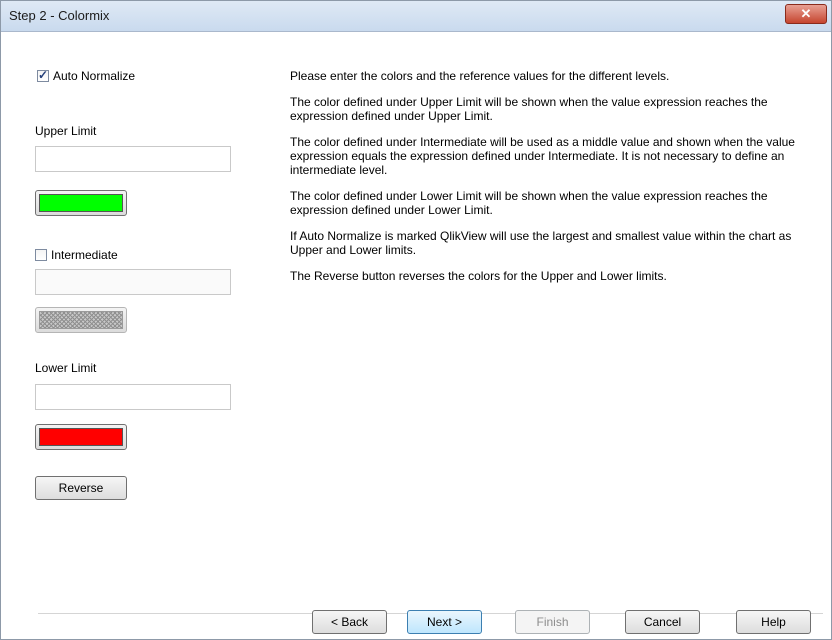 The image size is (832, 640). Describe the element at coordinates (806, 14) in the screenshot. I see `close-button: ✕` at that location.